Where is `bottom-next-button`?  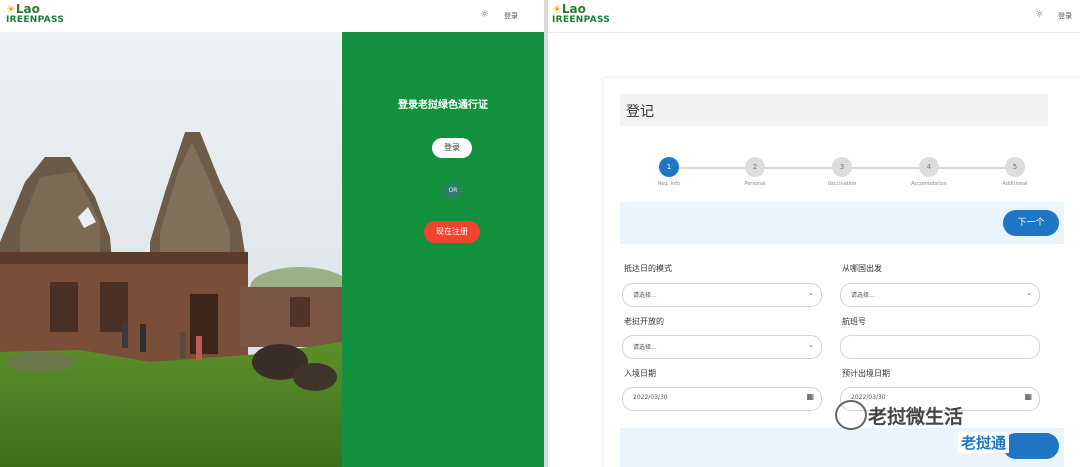
bottom-next-button is located at coordinates (1031, 446).